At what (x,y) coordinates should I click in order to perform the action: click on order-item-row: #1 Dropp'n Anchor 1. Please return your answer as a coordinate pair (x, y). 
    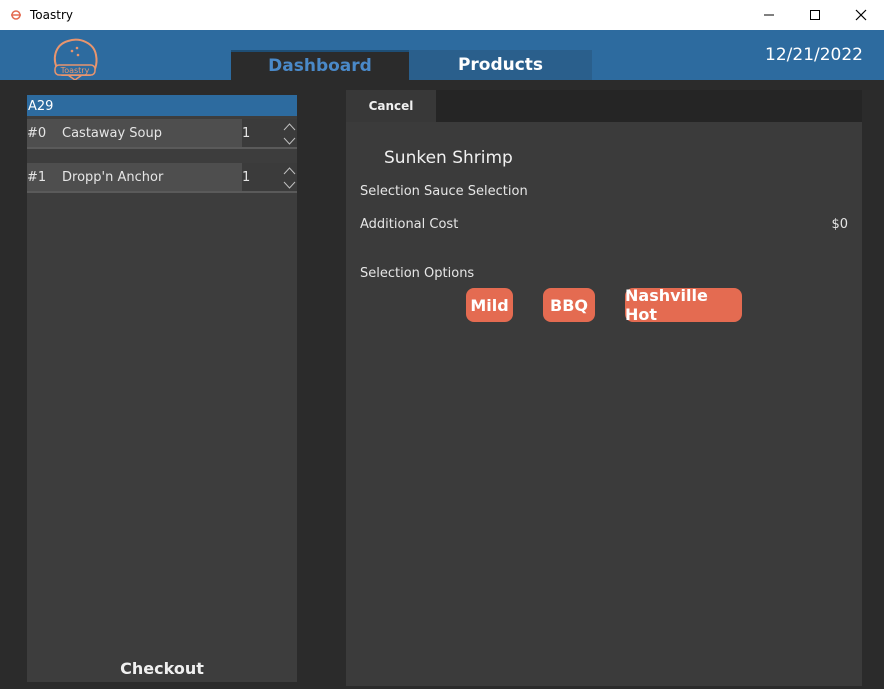
    Looking at the image, I should click on (162, 178).